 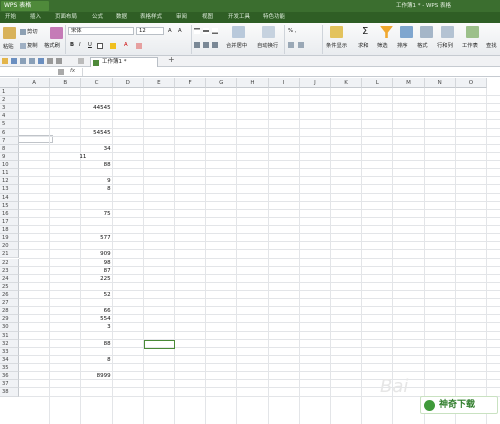 I want to click on row-header: 11, so click(x=9, y=173).